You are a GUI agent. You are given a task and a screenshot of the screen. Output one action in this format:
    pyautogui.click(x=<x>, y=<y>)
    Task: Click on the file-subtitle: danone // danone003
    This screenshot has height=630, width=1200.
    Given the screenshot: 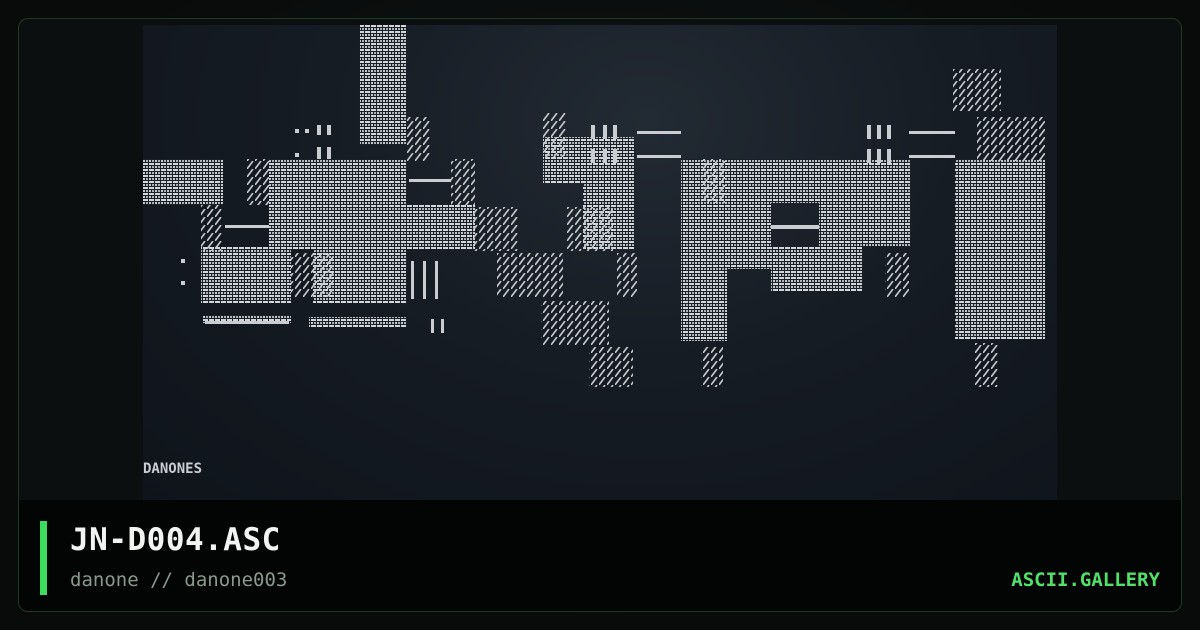 What is the action you would take?
    pyautogui.click(x=179, y=580)
    